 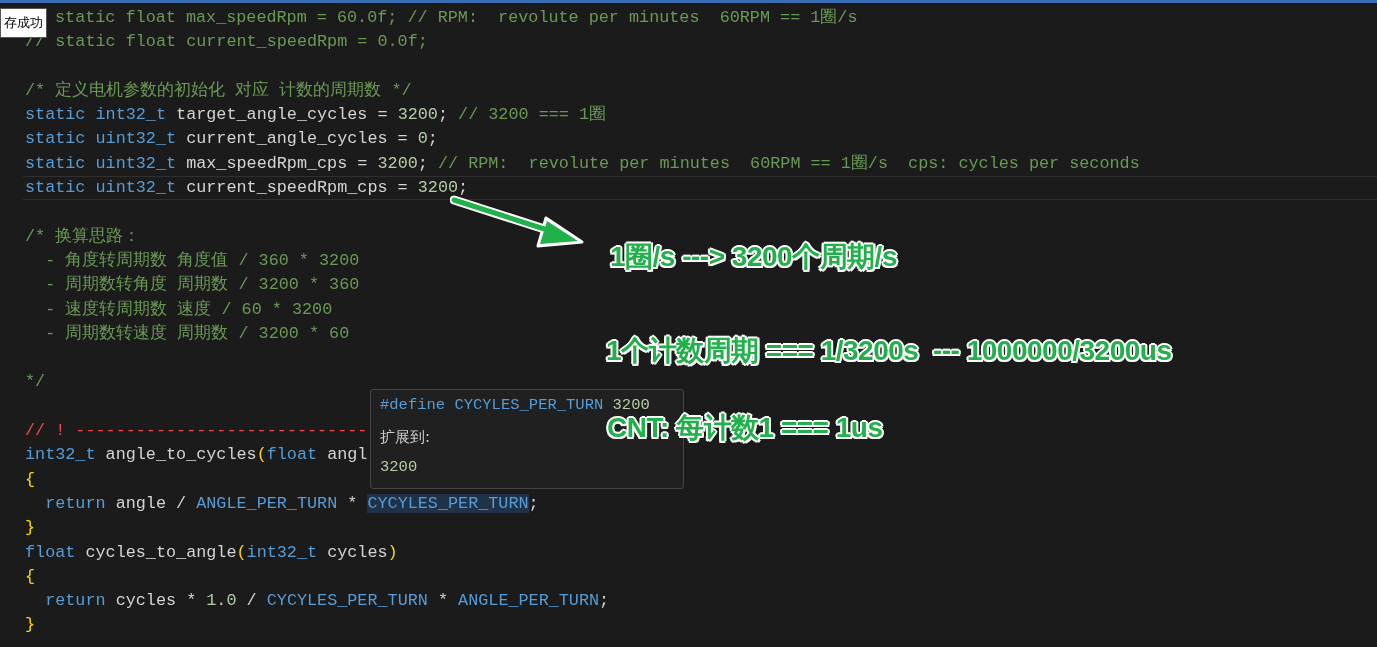 I want to click on code-token: cycles *, so click(x=156, y=601).